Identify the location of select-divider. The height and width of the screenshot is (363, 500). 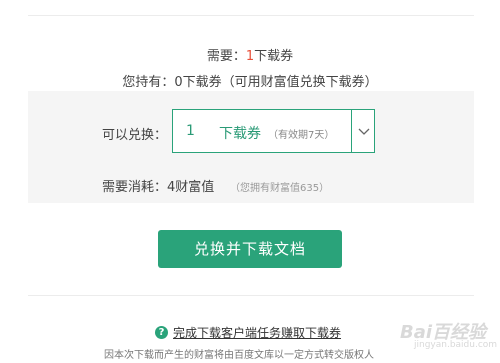
(351, 131).